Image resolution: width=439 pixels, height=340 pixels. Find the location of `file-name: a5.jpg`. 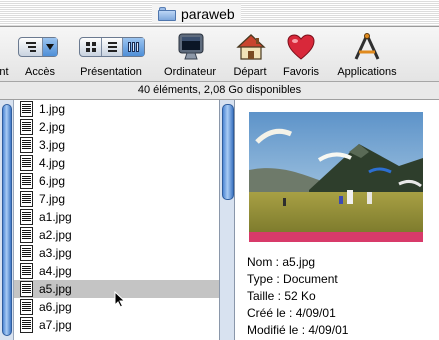

file-name: a5.jpg is located at coordinates (55, 289).